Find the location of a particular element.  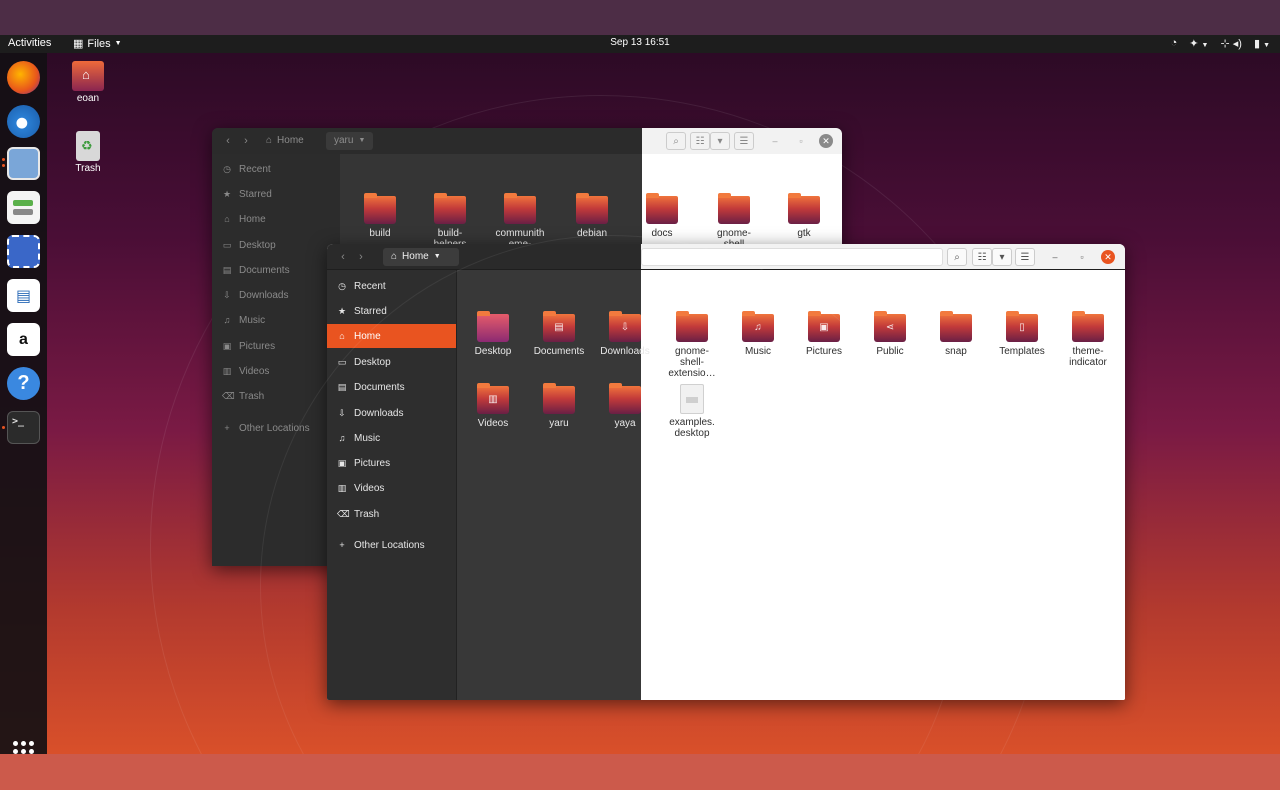

files-icon is located at coordinates (23, 163).